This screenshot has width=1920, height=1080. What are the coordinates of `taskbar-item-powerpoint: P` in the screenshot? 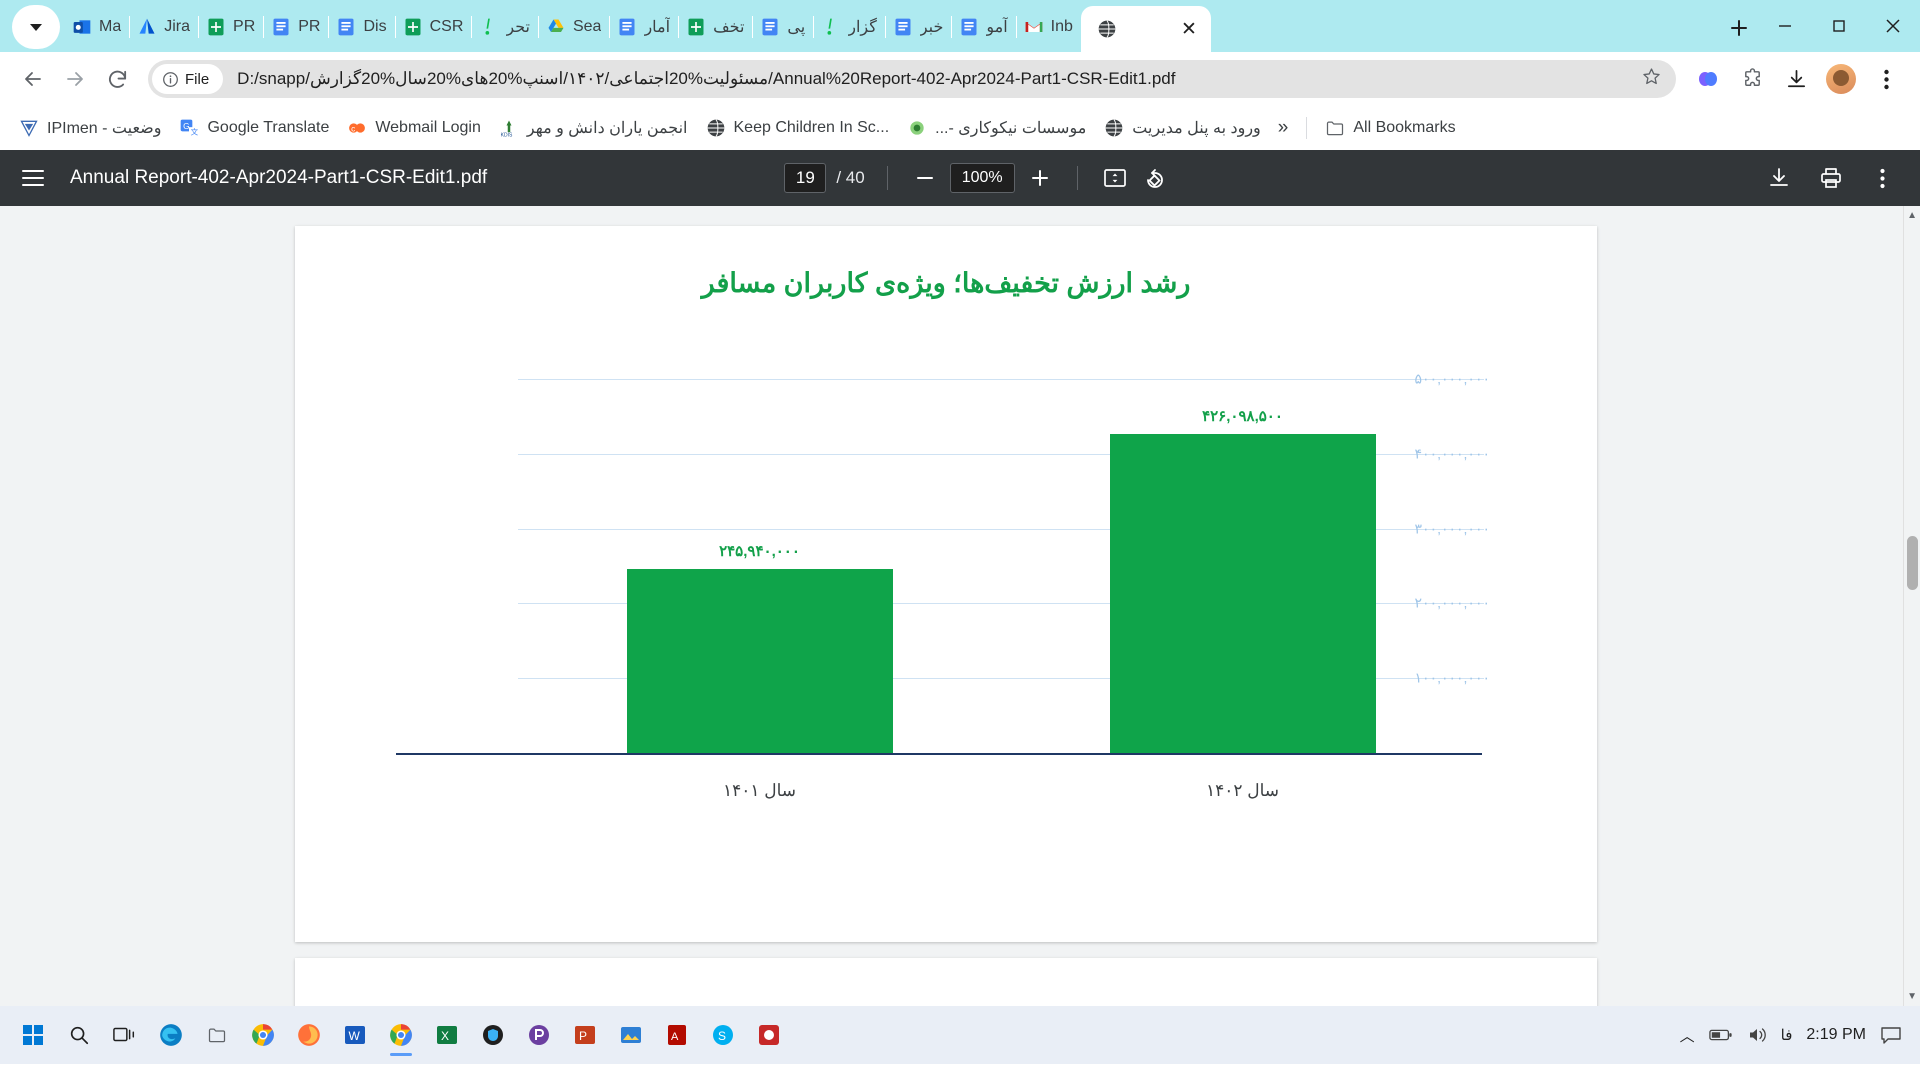 It's located at (585, 1035).